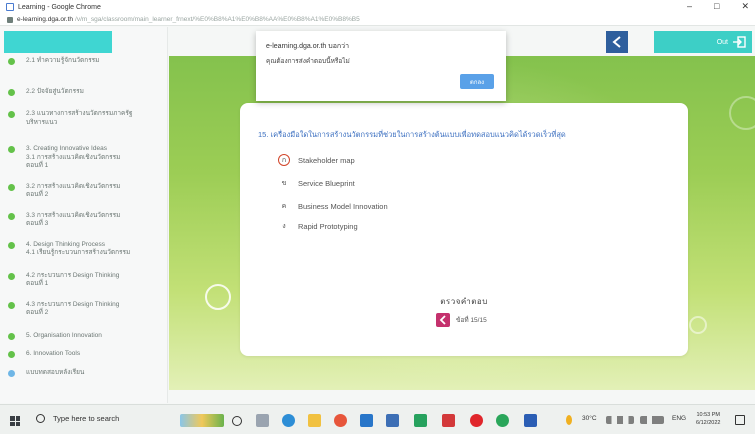 This screenshot has height=434, width=755. I want to click on option-letter: ค, so click(284, 206).